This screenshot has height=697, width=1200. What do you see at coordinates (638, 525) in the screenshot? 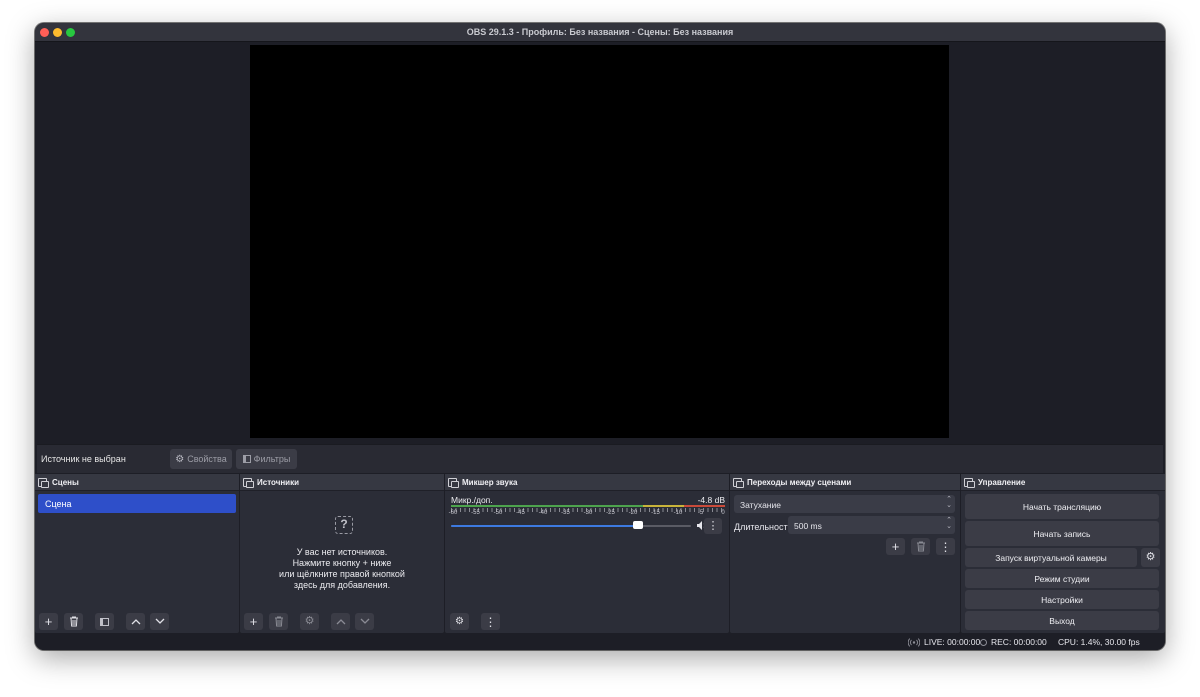
I see `volume-slider-handle` at bounding box center [638, 525].